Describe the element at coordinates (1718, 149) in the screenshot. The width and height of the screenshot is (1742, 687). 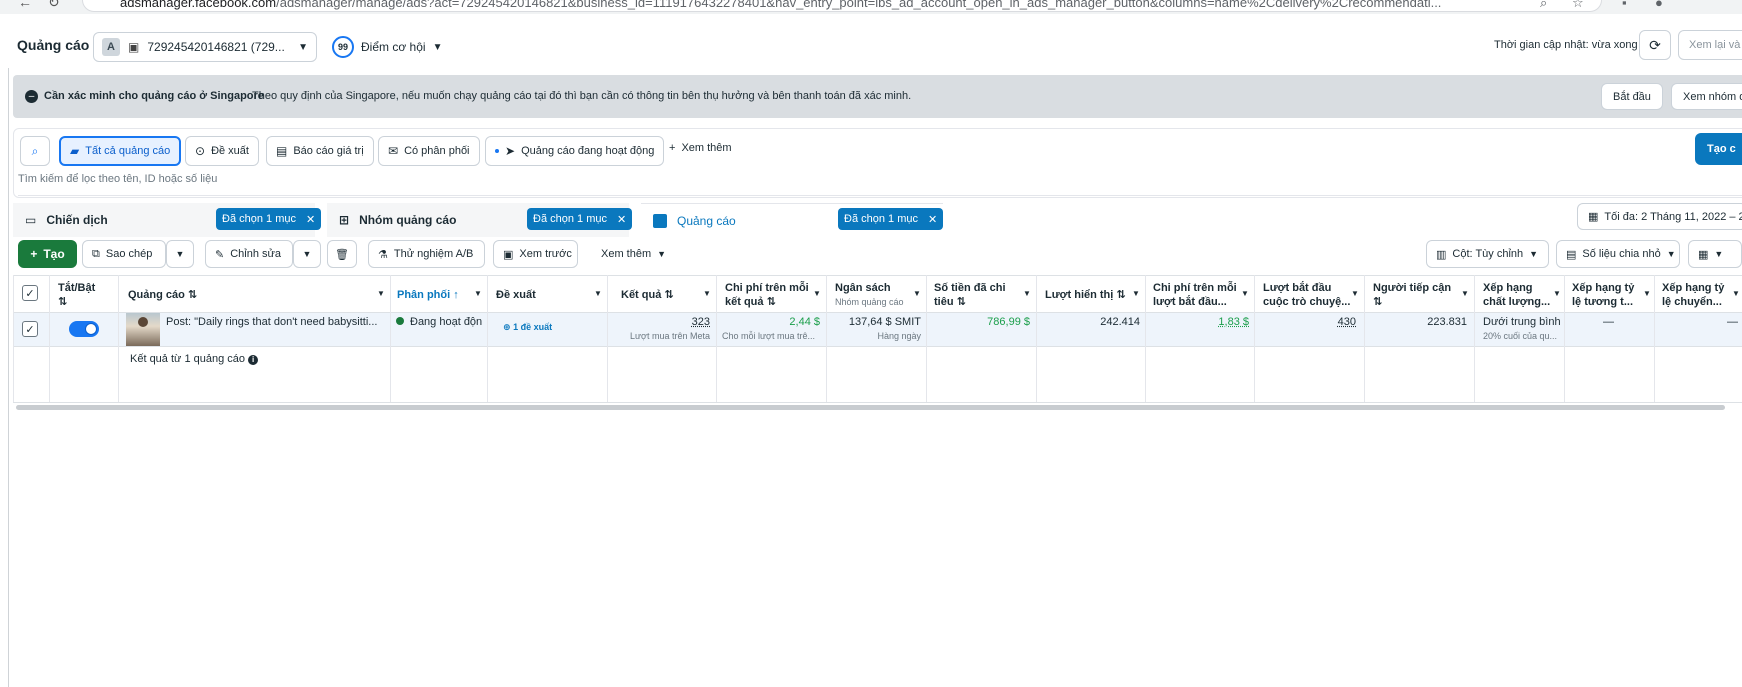
I see `create-view-button: Tạo c` at that location.